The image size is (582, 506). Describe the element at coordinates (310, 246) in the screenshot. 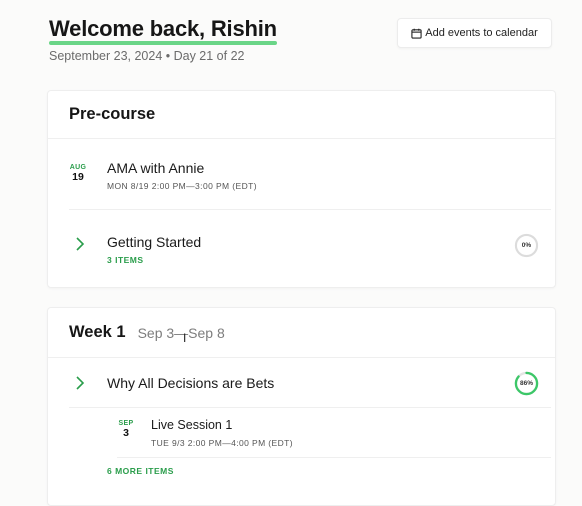

I see `module-row-getting-started: Getting Started 3 ITEMS 0%` at that location.